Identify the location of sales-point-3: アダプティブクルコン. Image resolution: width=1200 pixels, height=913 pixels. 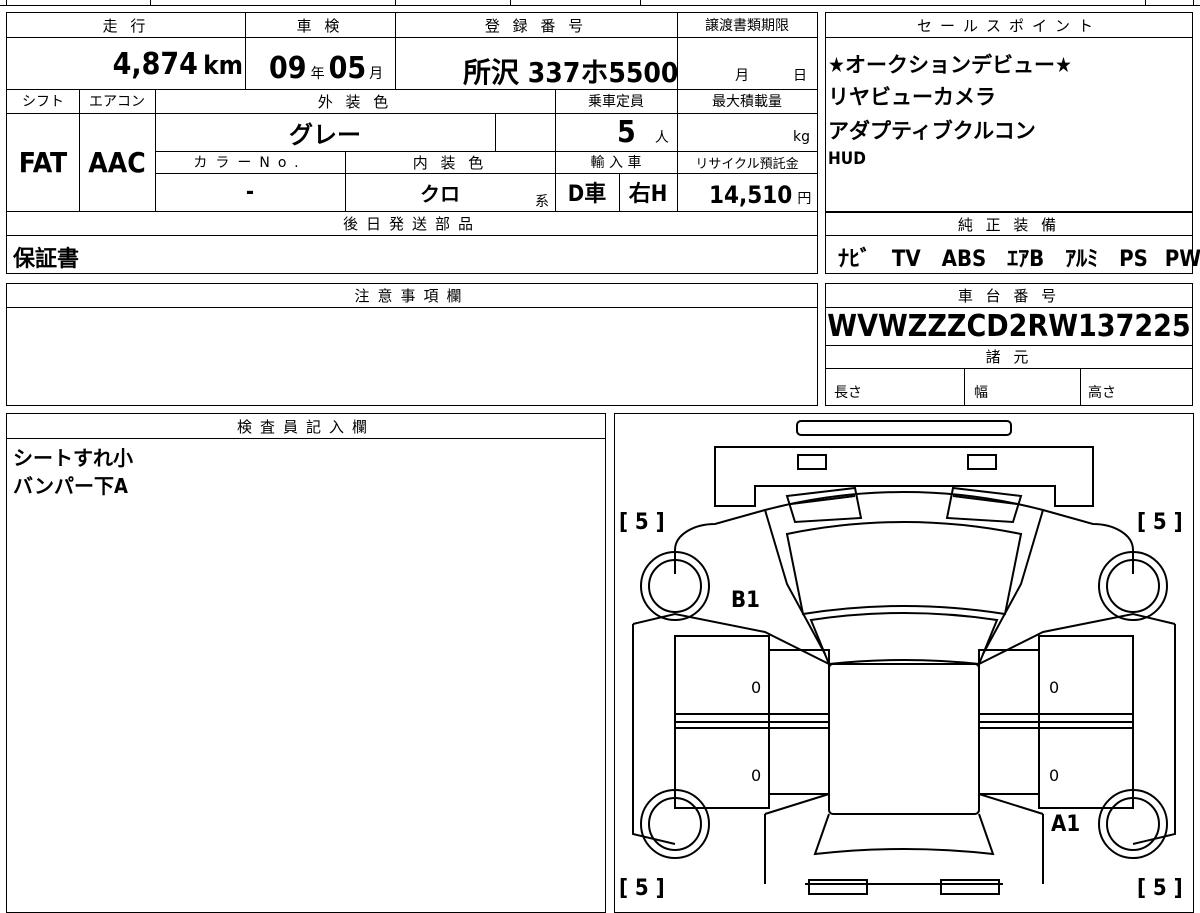
(932, 131).